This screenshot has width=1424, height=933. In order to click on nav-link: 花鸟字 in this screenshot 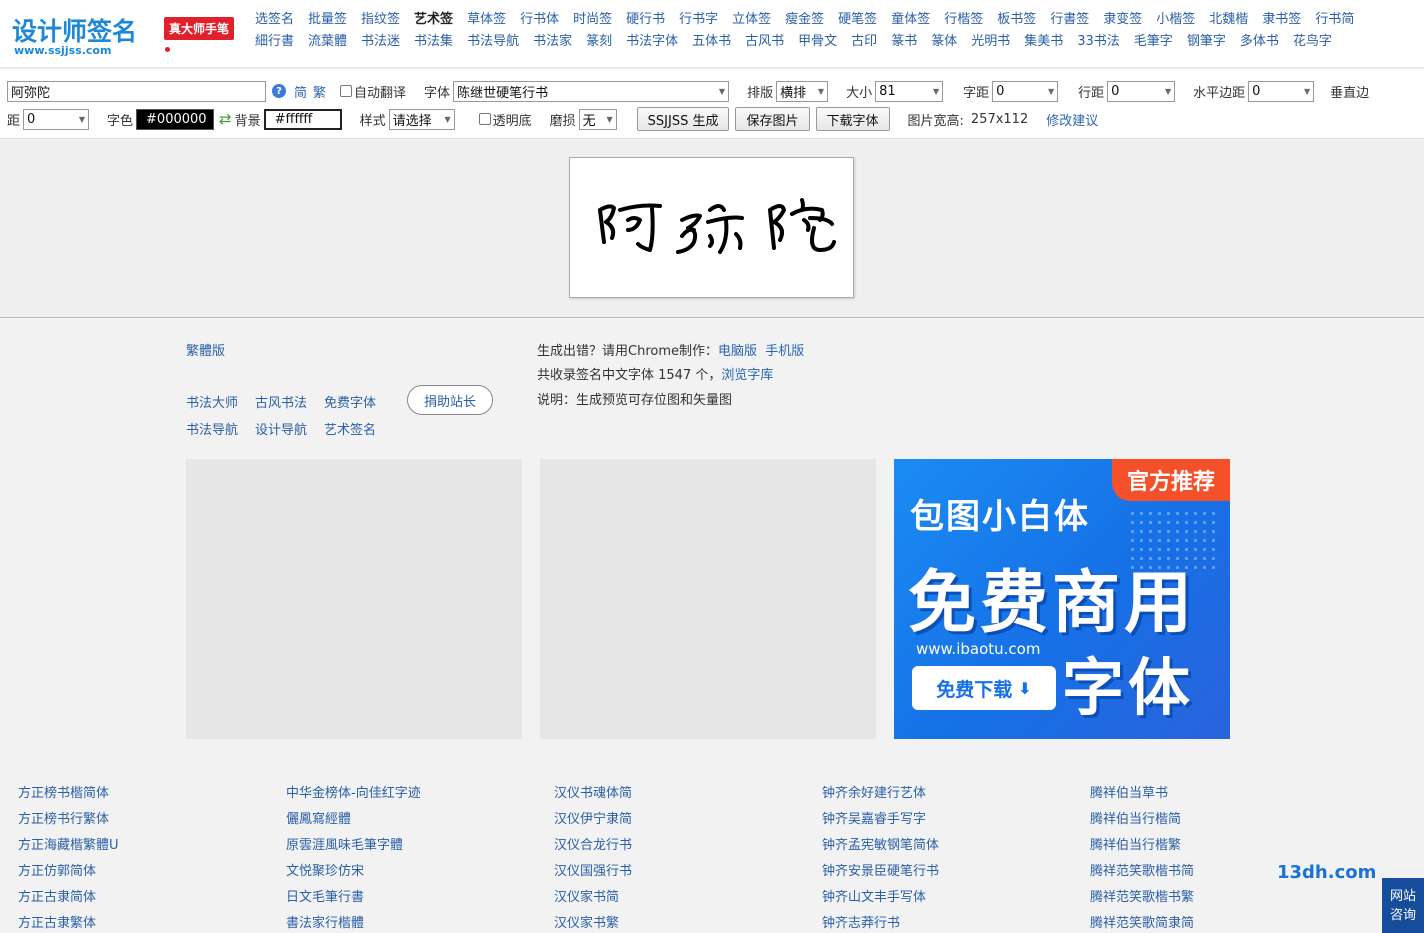, I will do `click(1312, 39)`.